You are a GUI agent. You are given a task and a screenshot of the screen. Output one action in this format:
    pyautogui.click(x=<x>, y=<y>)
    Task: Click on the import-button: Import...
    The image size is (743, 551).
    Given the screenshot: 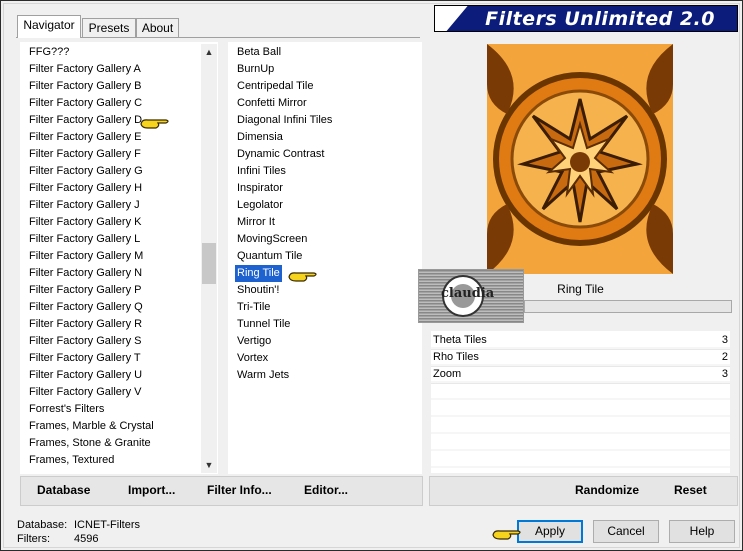 What is the action you would take?
    pyautogui.click(x=151, y=490)
    